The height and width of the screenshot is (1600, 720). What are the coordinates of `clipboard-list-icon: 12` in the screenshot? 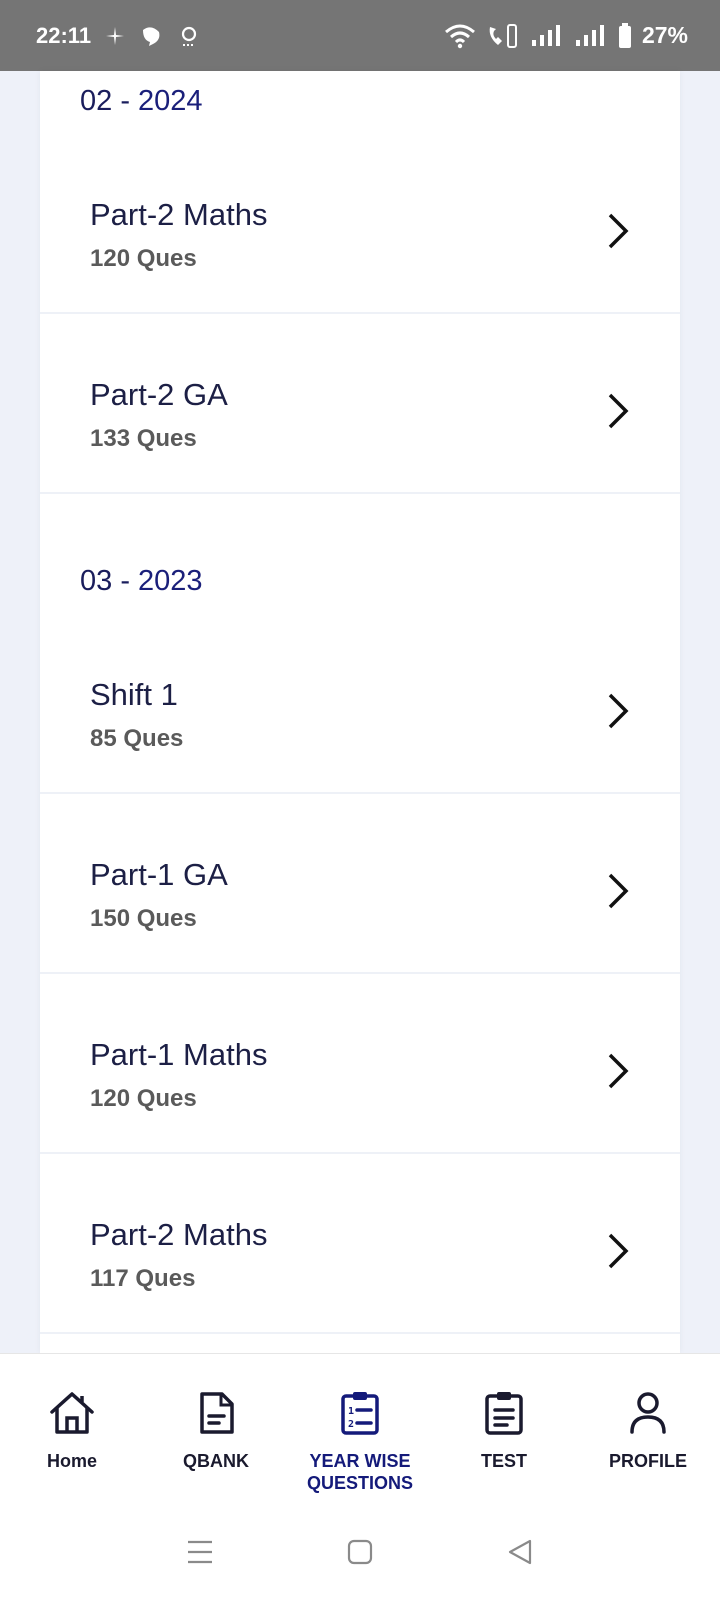 It's located at (360, 1413).